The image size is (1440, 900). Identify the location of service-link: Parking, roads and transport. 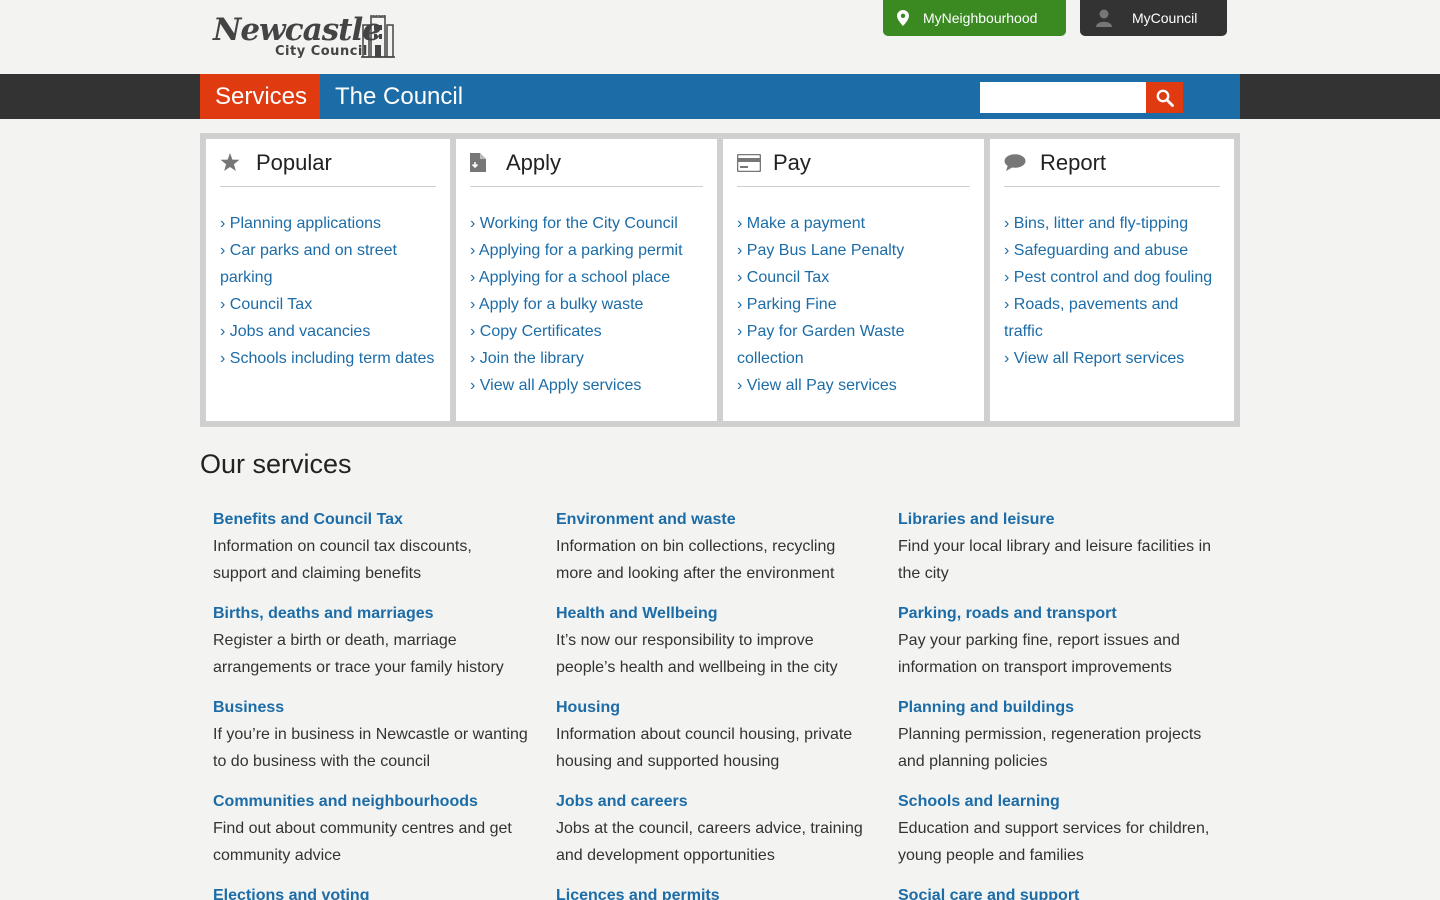
(1069, 614).